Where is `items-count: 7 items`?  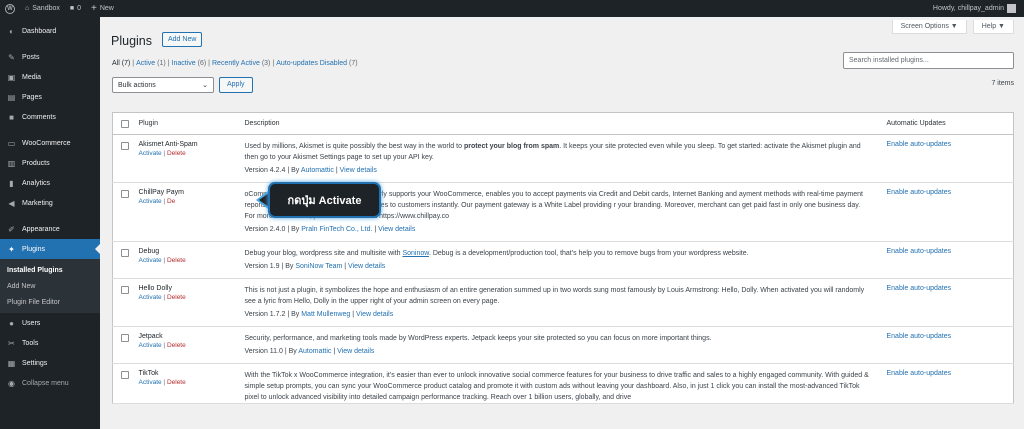
items-count: 7 items is located at coordinates (1002, 83).